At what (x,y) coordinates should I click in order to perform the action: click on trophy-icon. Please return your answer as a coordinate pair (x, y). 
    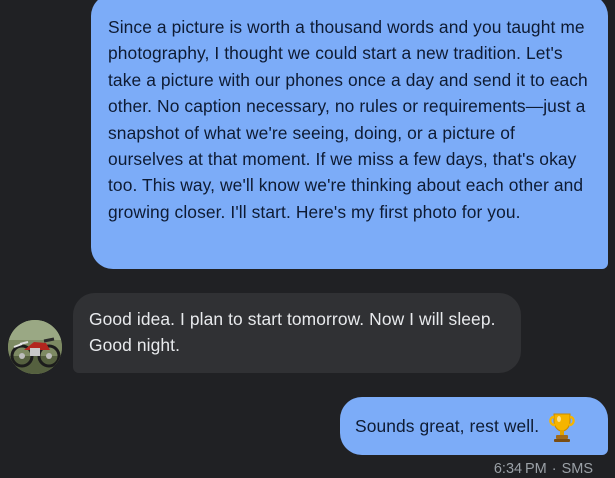
    Looking at the image, I should click on (562, 427).